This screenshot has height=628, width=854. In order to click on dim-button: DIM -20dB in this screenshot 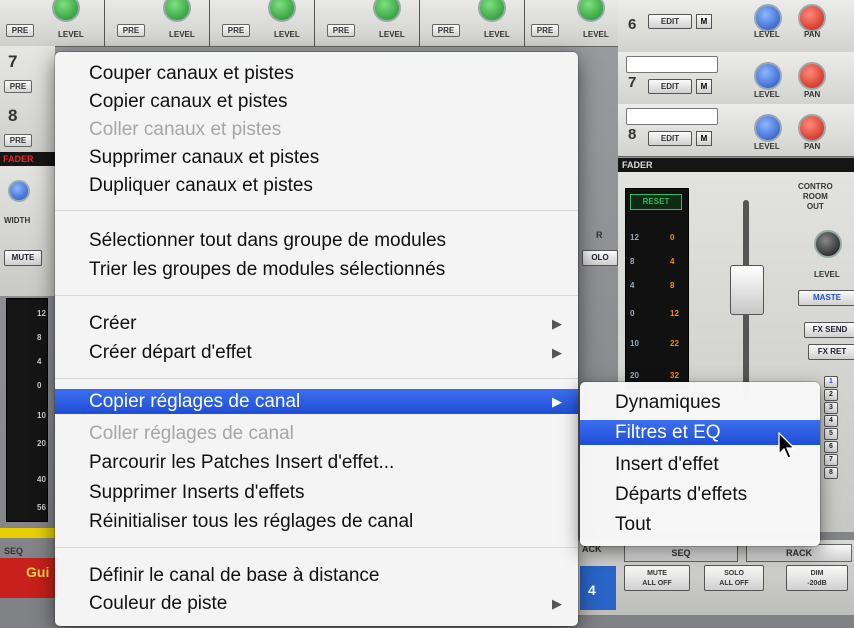, I will do `click(817, 578)`.